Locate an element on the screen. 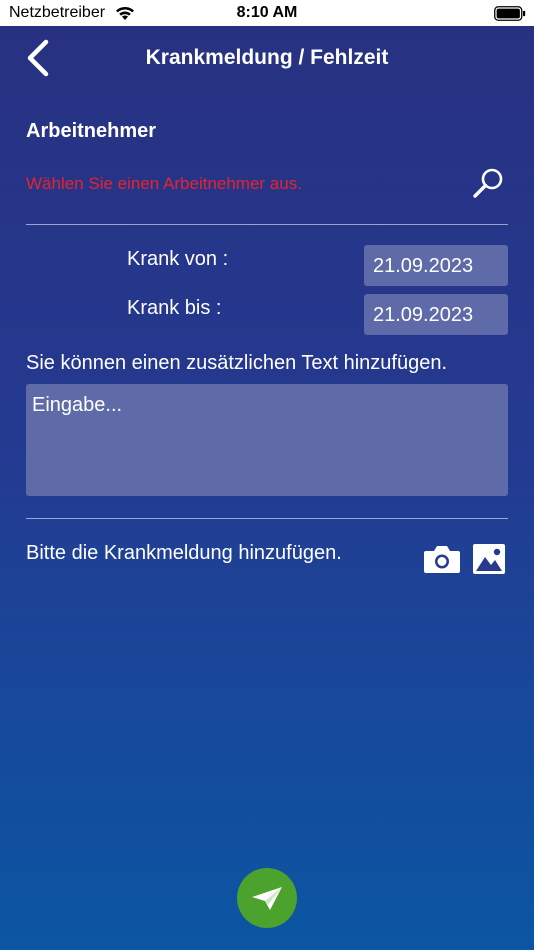  camera-icon is located at coordinates (442, 559).